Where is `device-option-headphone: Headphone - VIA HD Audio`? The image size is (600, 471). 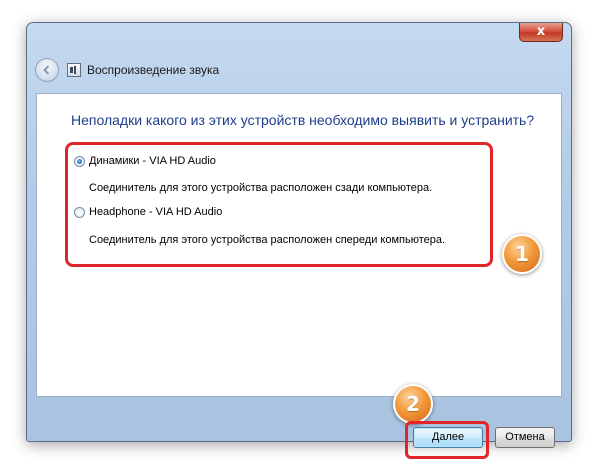
device-option-headphone: Headphone - VIA HD Audio is located at coordinates (148, 212).